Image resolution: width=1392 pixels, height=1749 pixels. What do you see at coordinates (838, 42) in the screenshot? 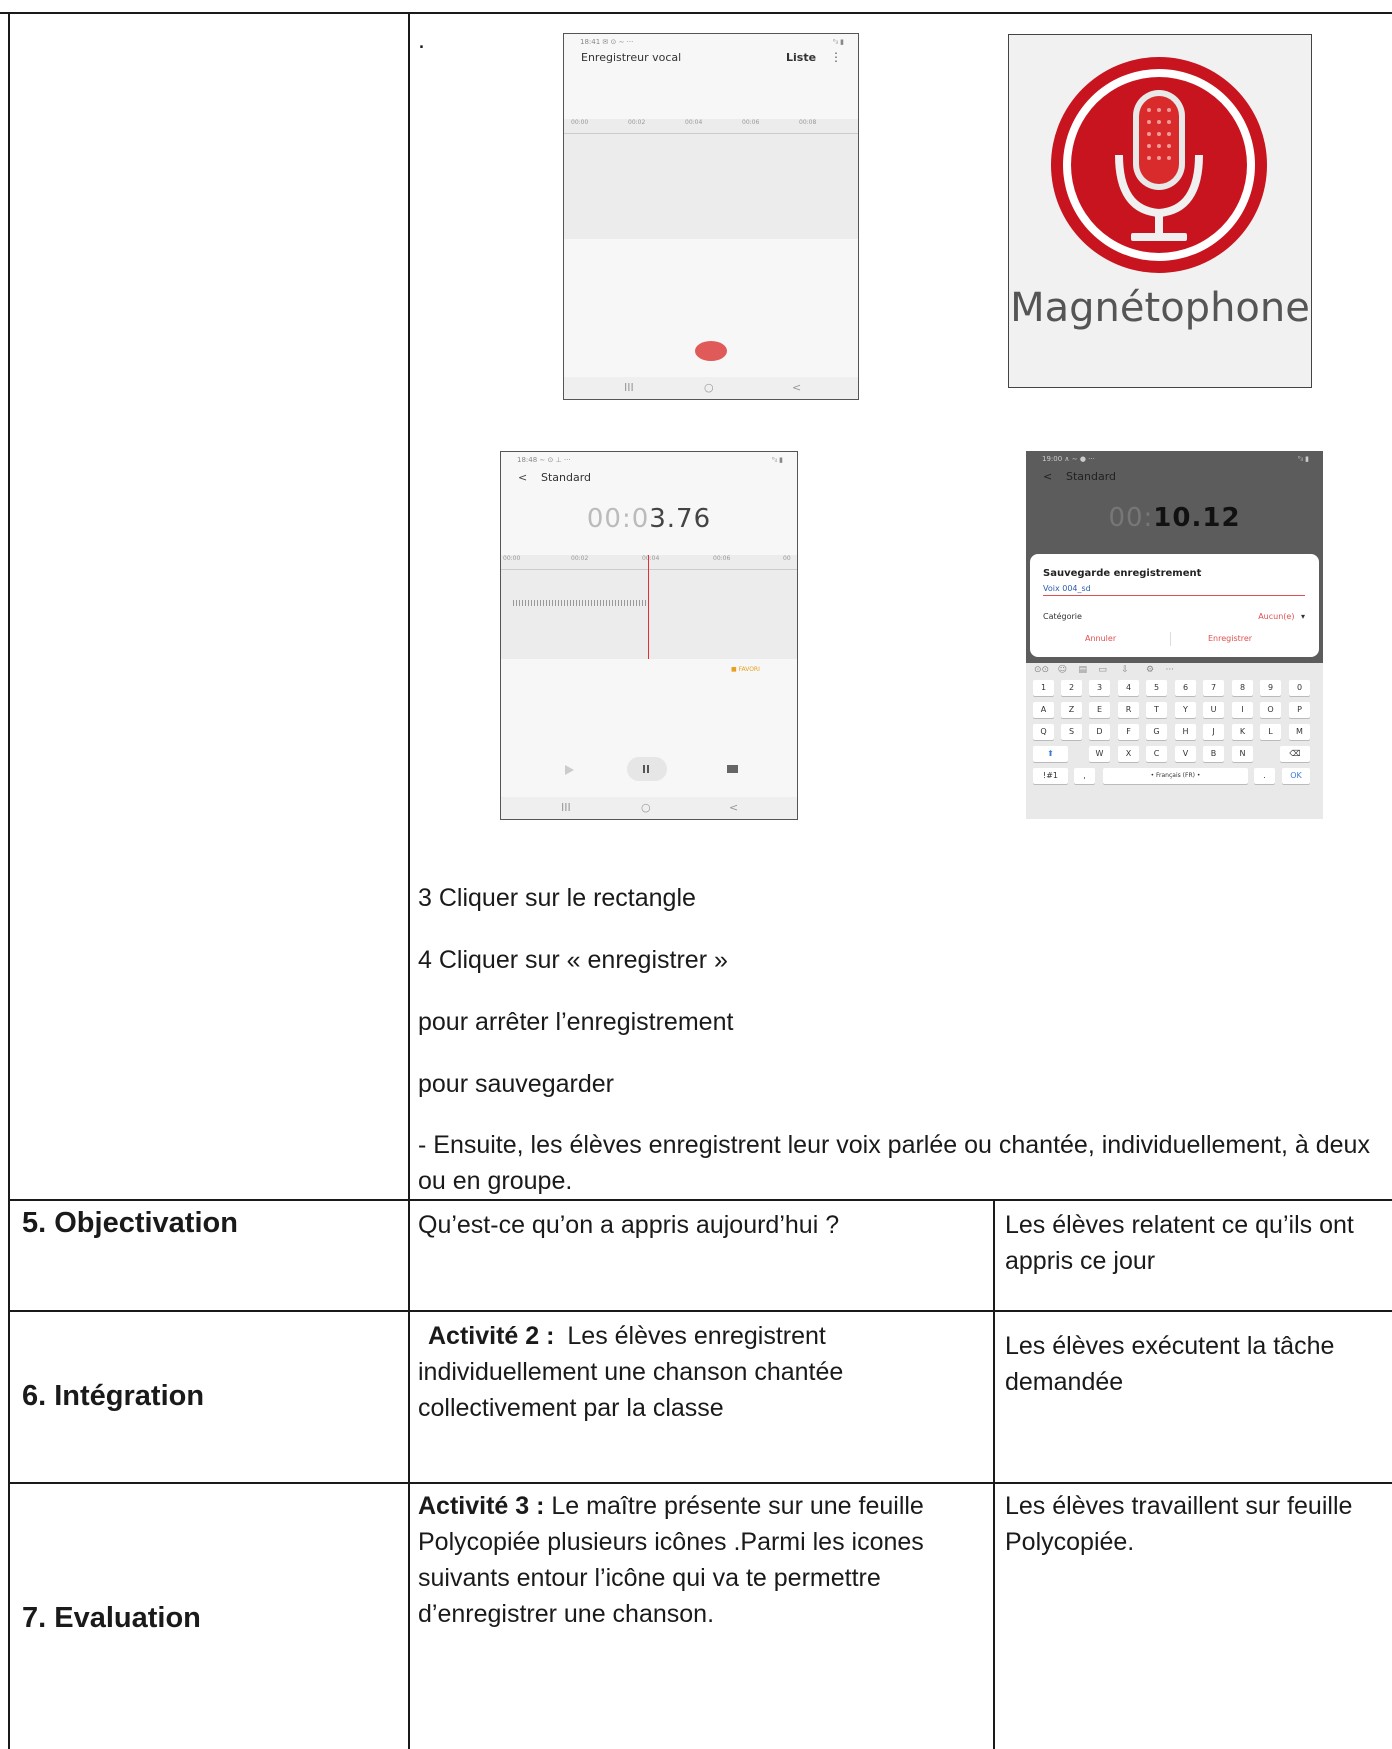
I see `status-bar-right: ⁰ᵢₗ ▮` at bounding box center [838, 42].